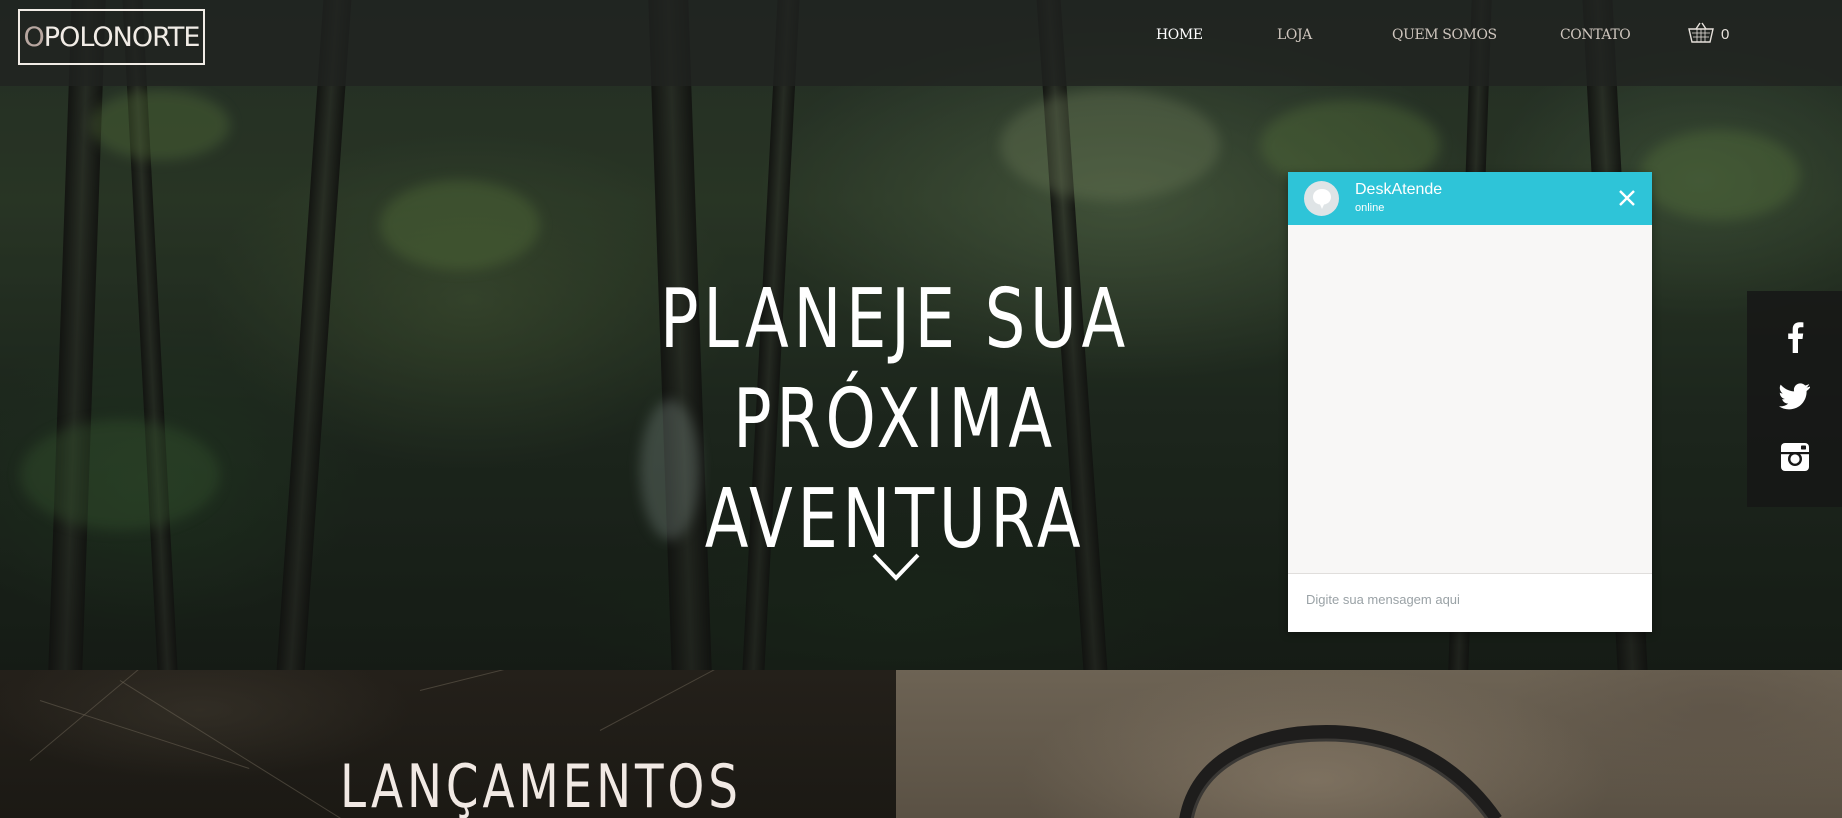 This screenshot has width=1842, height=818. Describe the element at coordinates (1399, 189) in the screenshot. I see `chat-agent-name: DeskAtende` at that location.